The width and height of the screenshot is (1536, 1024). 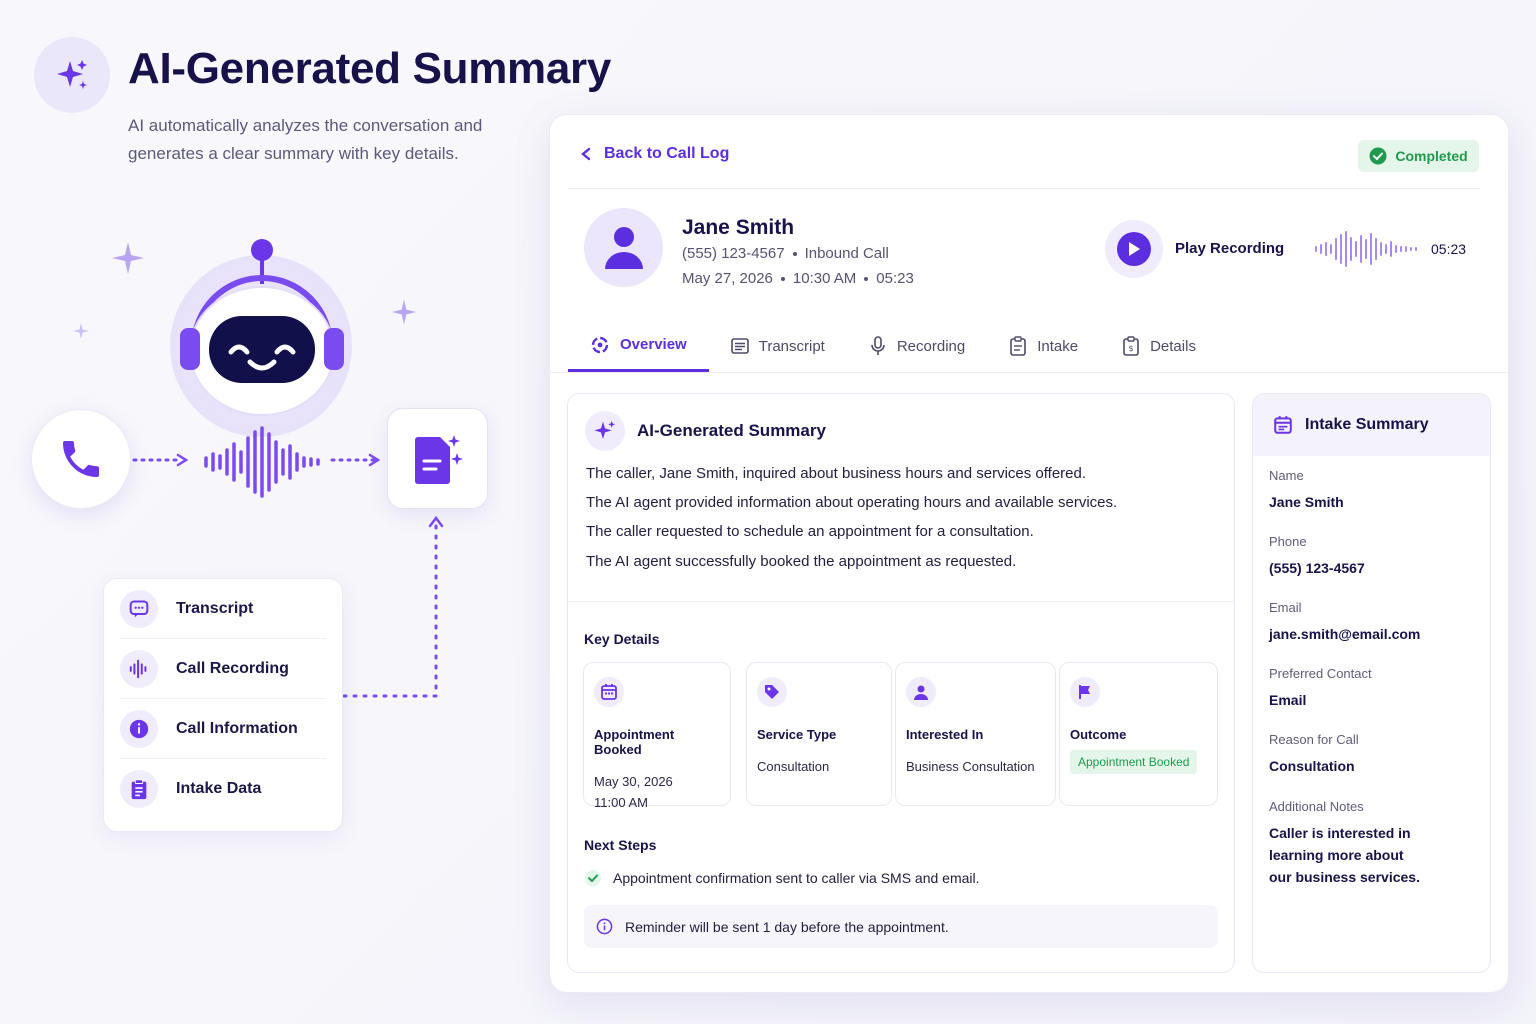 I want to click on phone-node, so click(x=81, y=459).